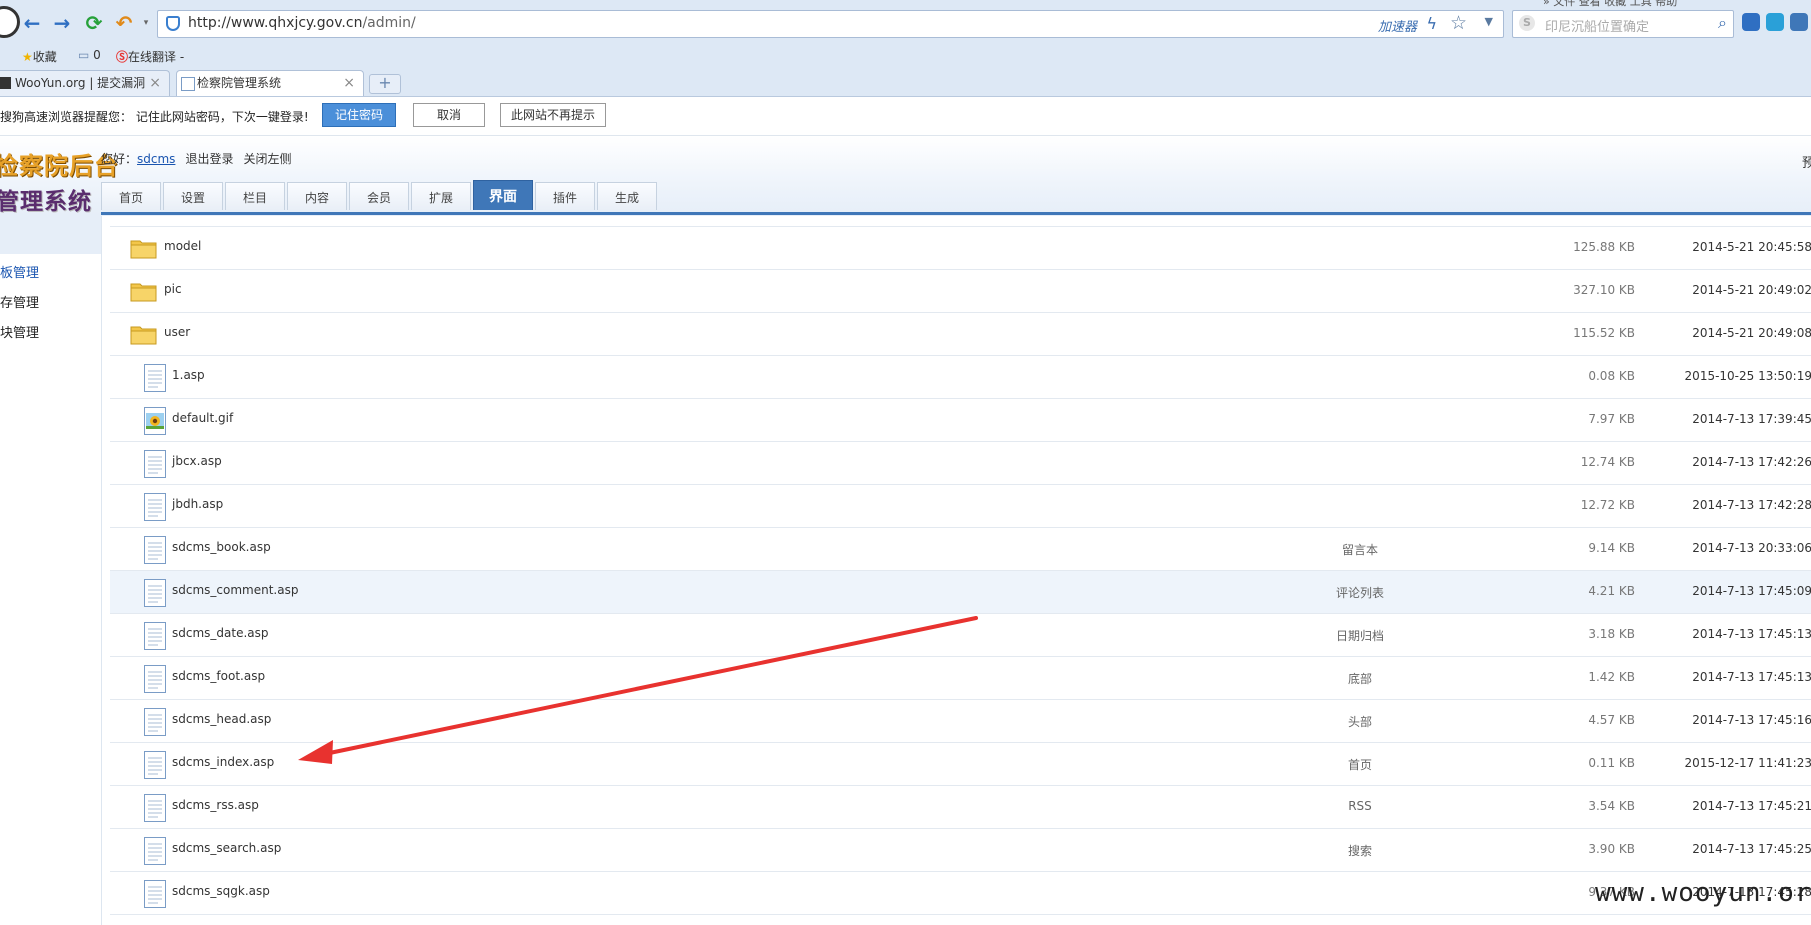  Describe the element at coordinates (359, 115) in the screenshot. I see `remember-password-button: 记住密码` at that location.